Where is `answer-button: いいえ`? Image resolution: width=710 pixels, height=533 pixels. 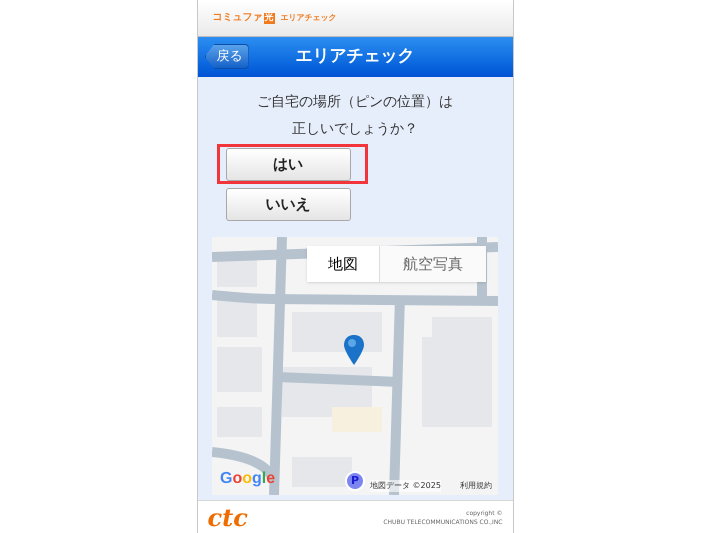
answer-button: いいえ is located at coordinates (288, 204).